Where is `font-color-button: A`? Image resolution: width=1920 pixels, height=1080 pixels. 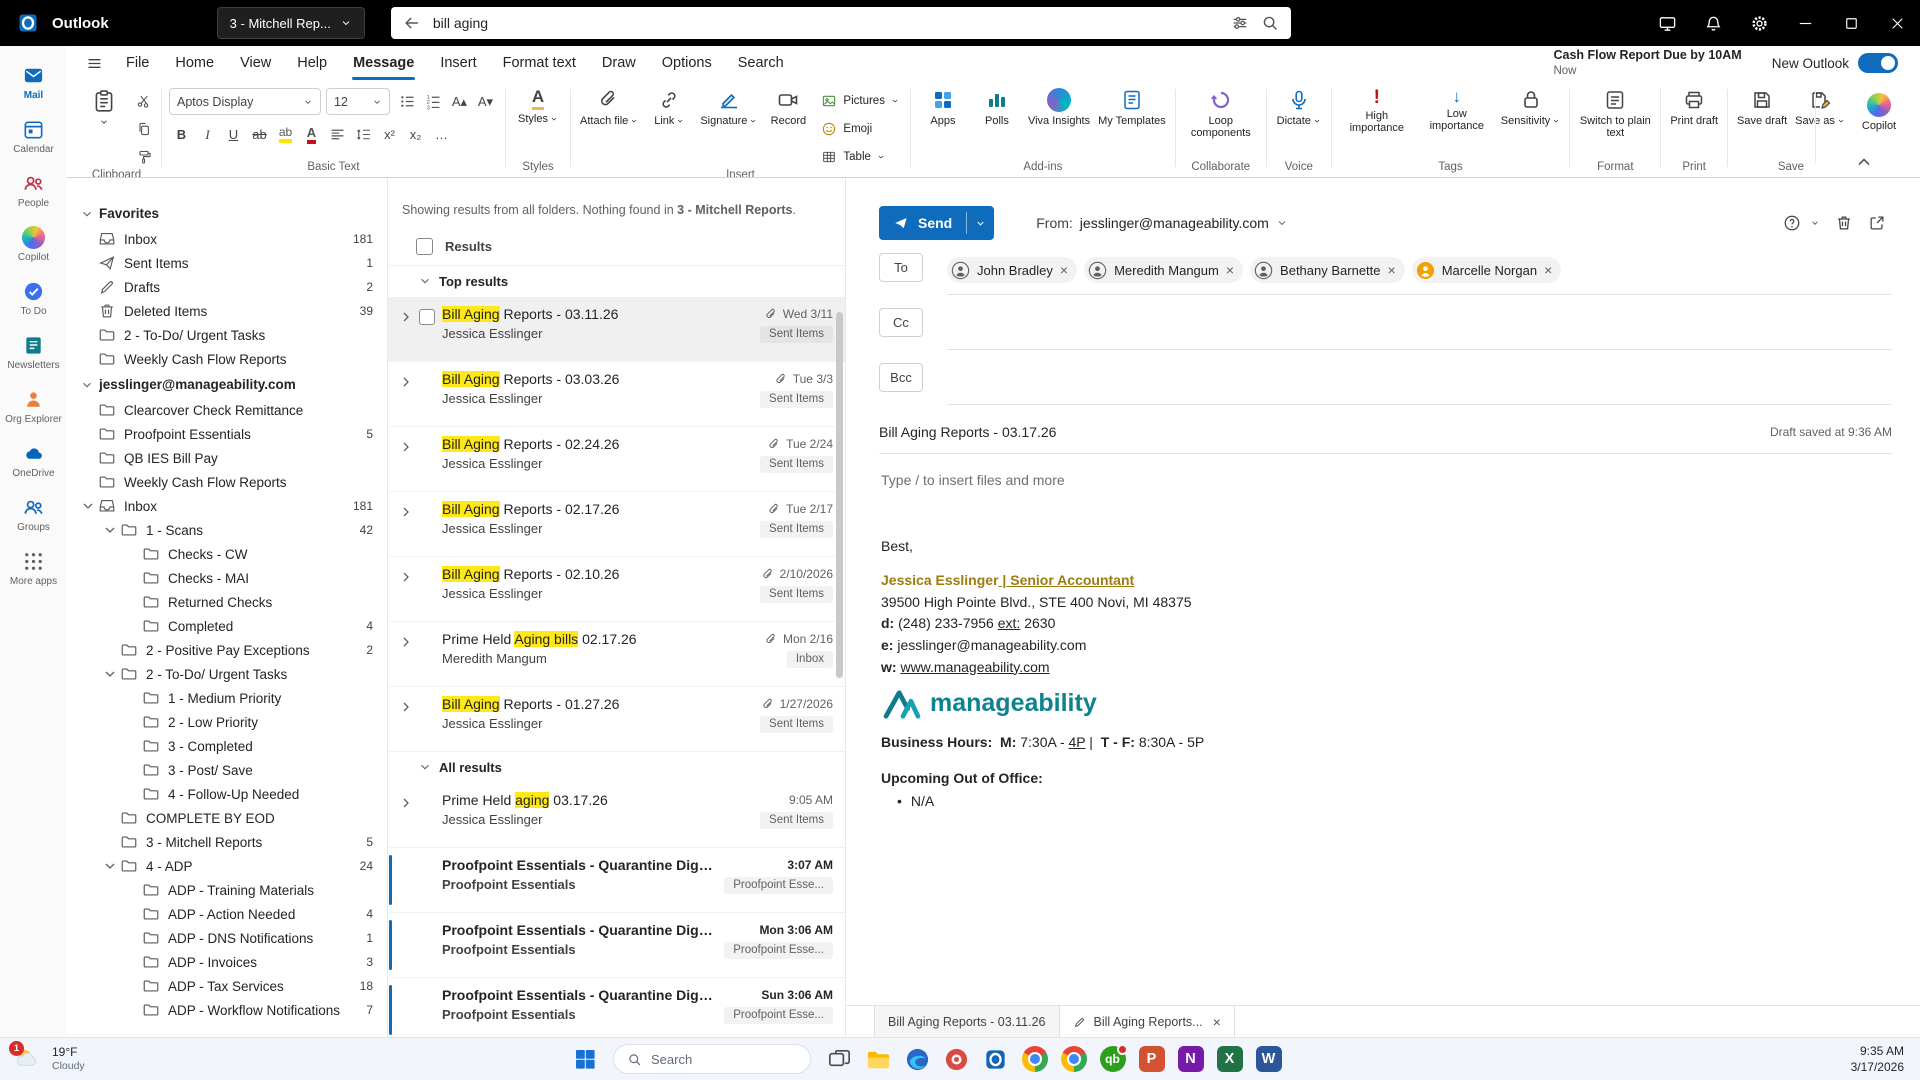
font-color-button: A is located at coordinates (311, 134).